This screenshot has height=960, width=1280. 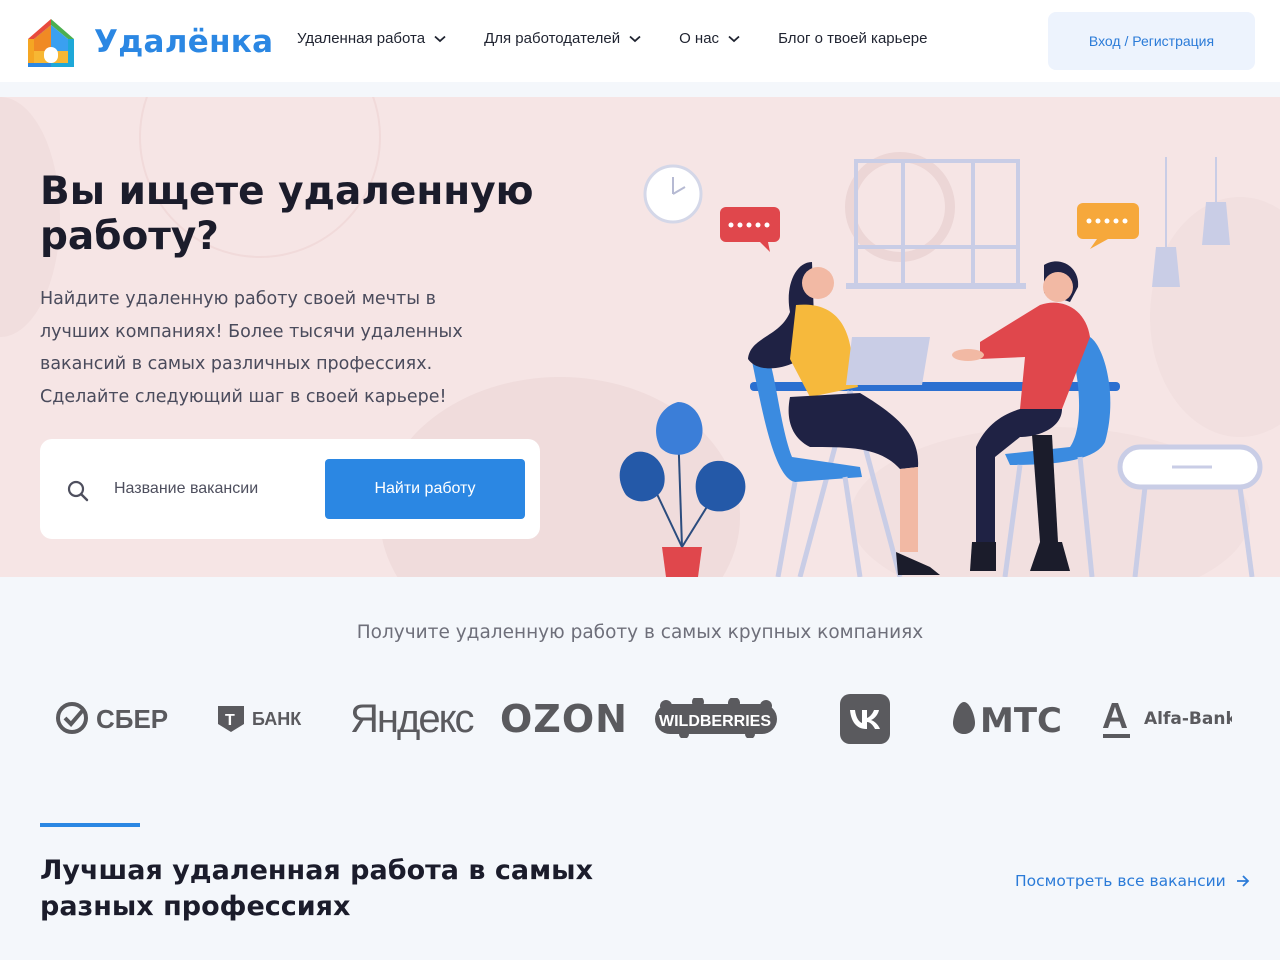 I want to click on nav-item-blog: Блог о твоей карьере, so click(x=852, y=38).